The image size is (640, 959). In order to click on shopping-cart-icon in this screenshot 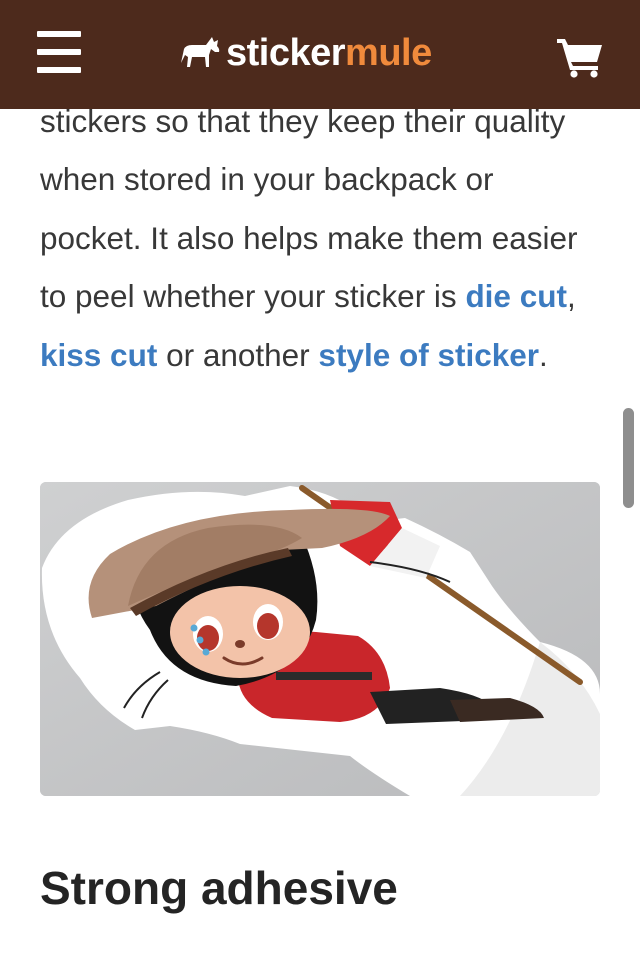, I will do `click(580, 57)`.